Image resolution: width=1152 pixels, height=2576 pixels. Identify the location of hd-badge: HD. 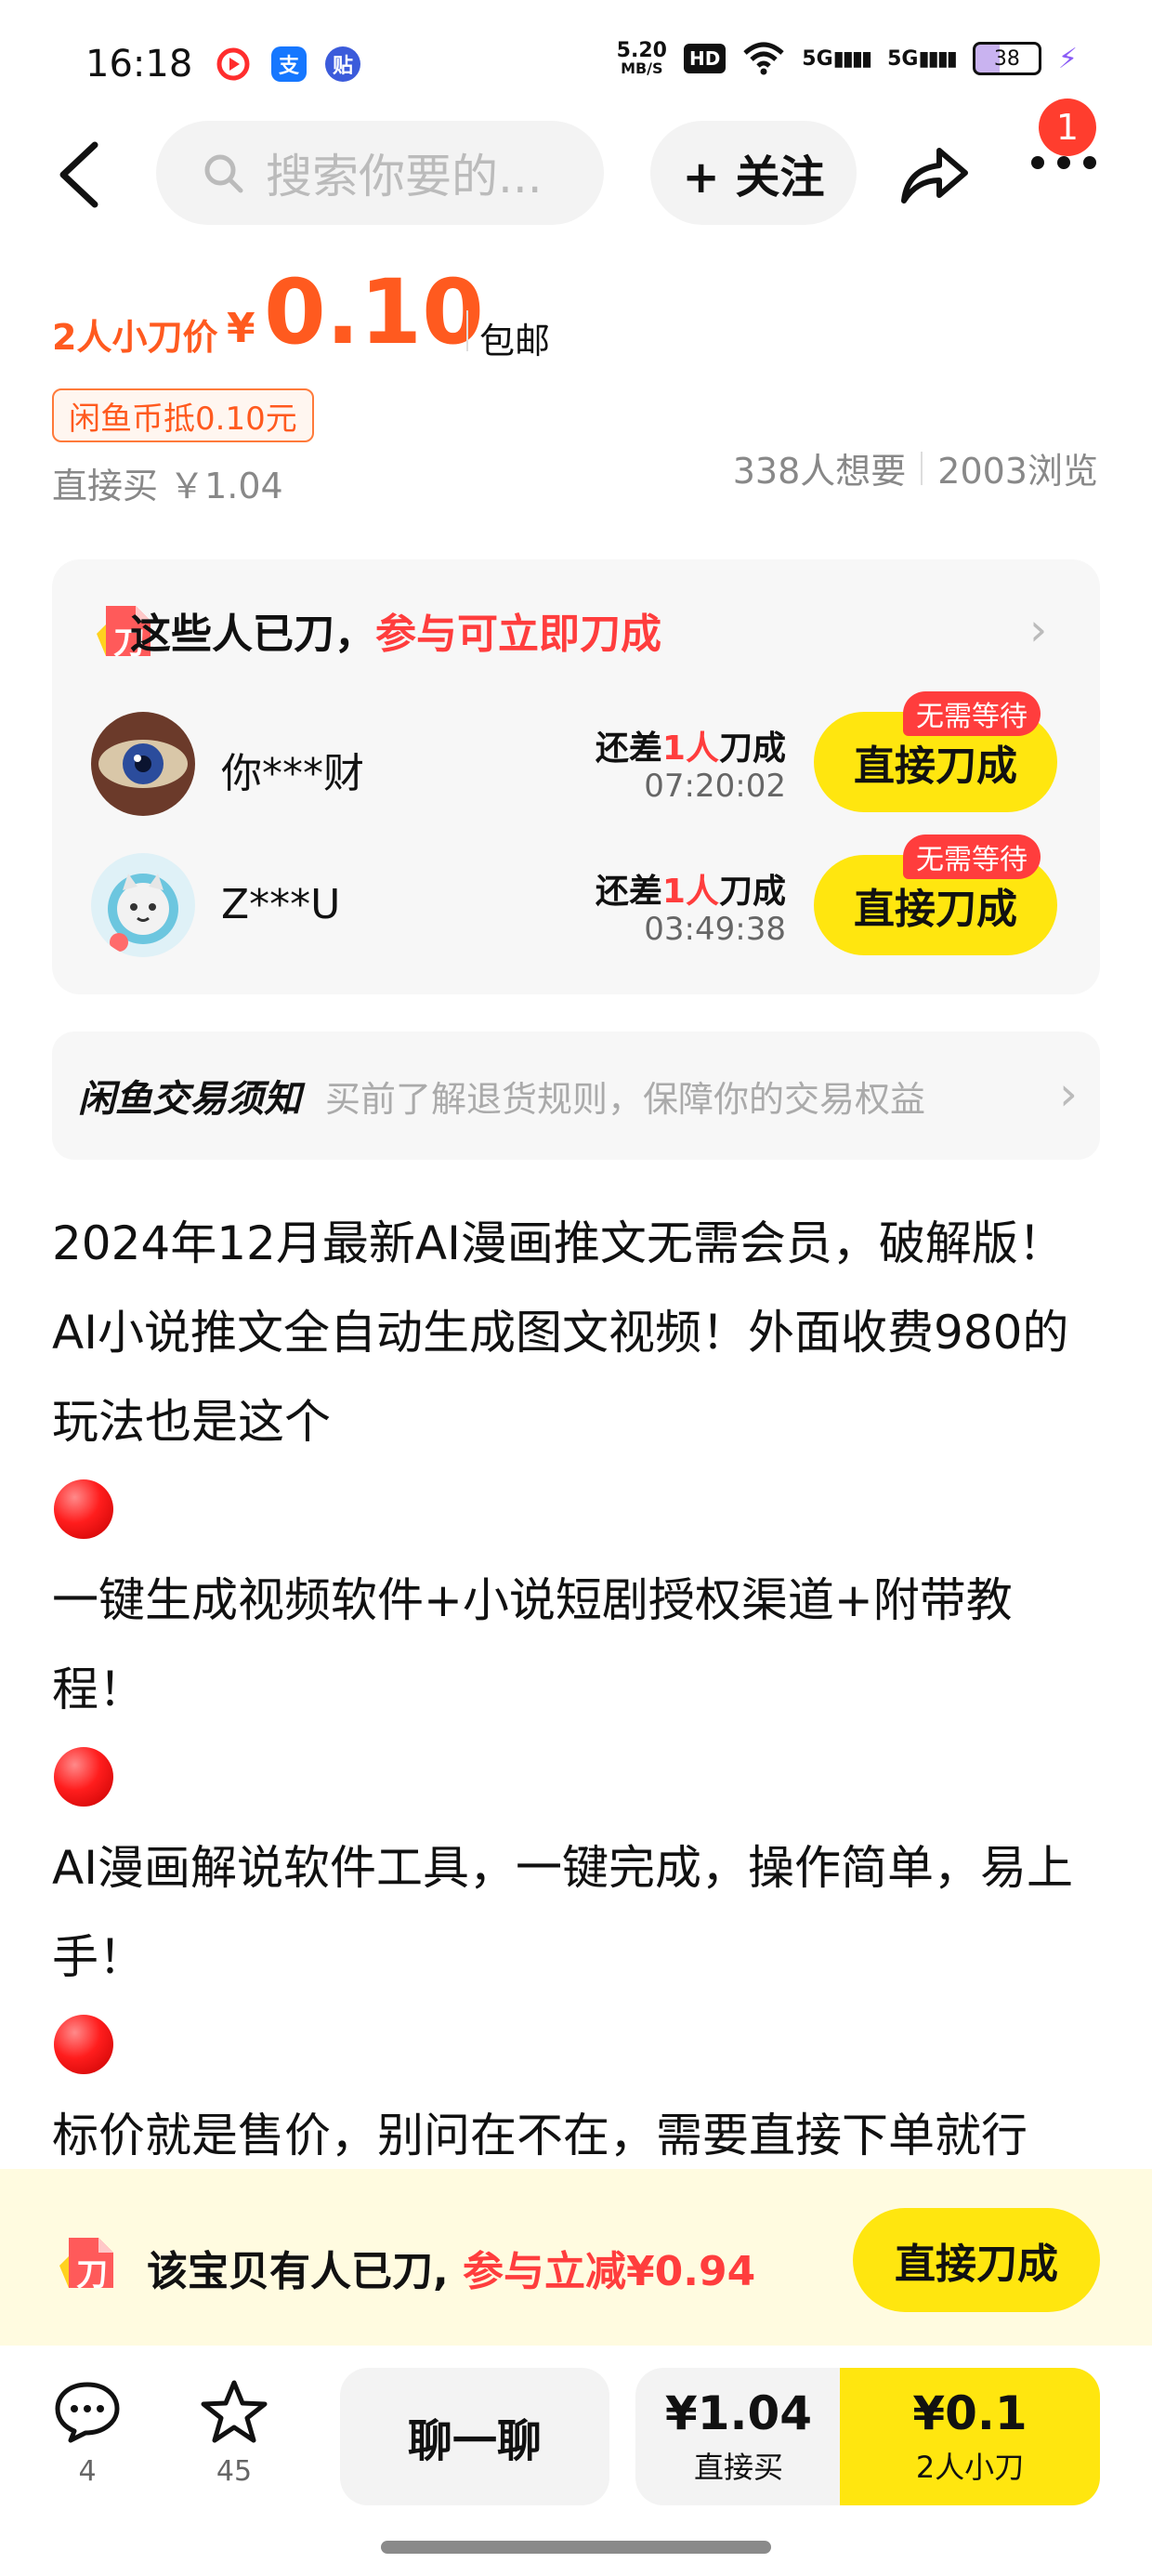
(705, 58).